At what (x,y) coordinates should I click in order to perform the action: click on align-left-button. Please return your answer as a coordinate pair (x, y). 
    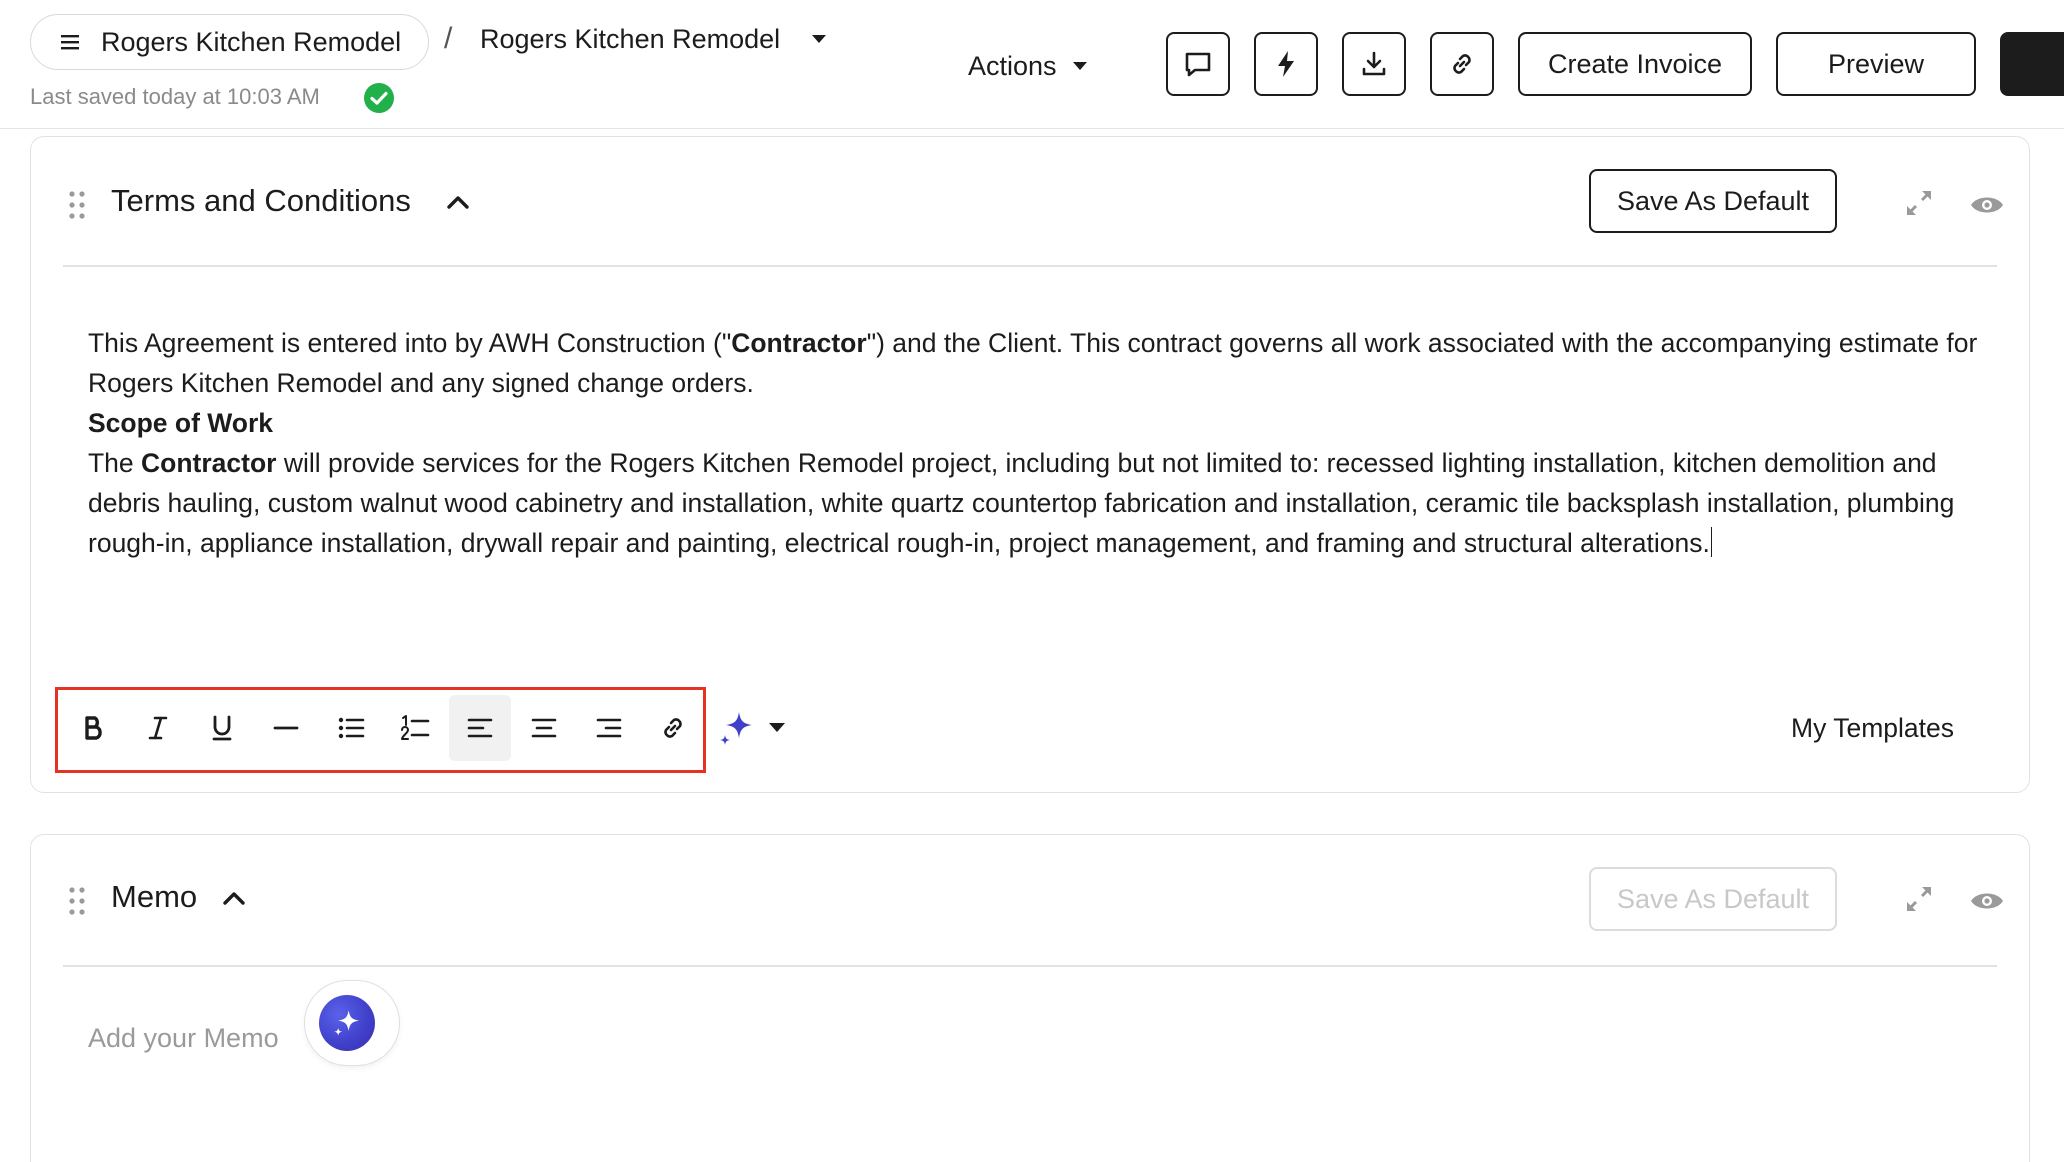
    Looking at the image, I should click on (480, 728).